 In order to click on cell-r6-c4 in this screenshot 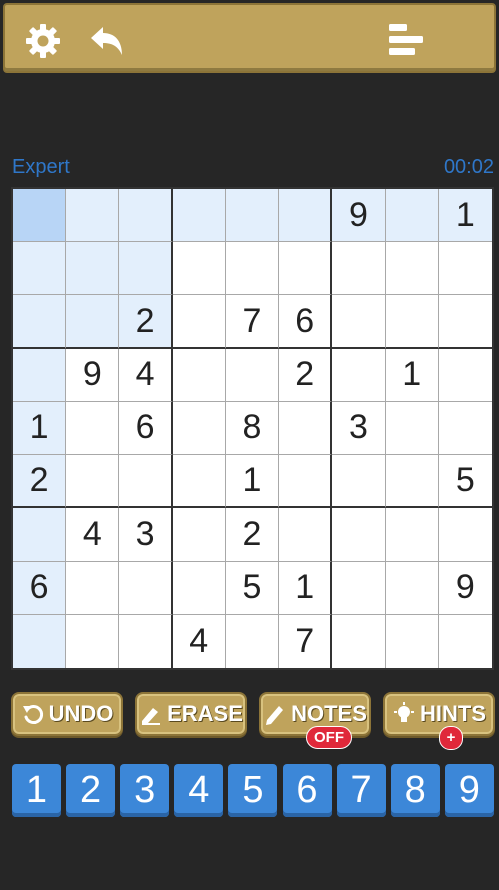, I will do `click(199, 482)`.